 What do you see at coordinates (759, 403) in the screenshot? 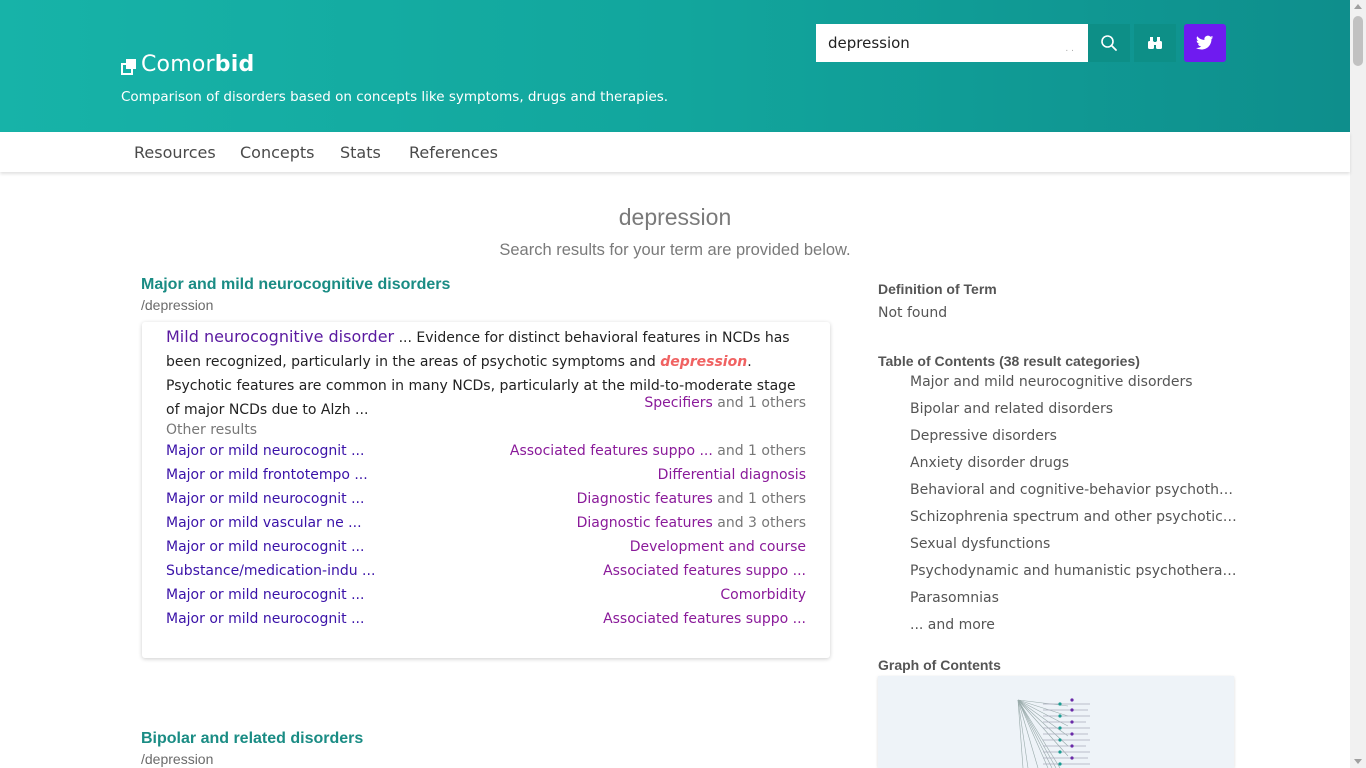
I see `section-suffix: and 1 others` at bounding box center [759, 403].